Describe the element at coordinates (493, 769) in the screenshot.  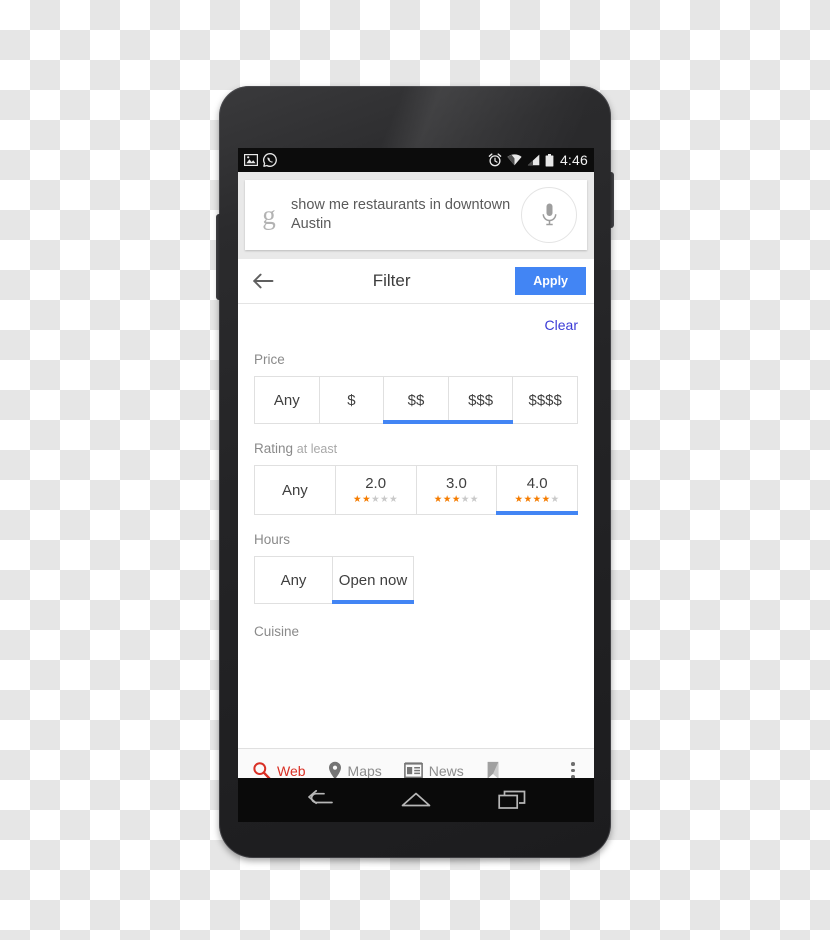
I see `bookmark-tag-icon` at that location.